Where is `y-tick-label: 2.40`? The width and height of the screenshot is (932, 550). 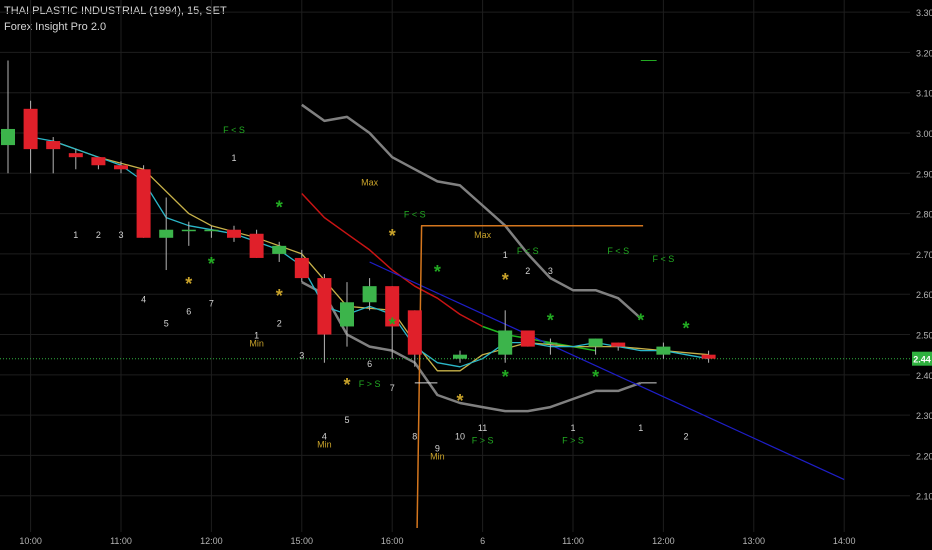
y-tick-label: 2.40 is located at coordinates (924, 376).